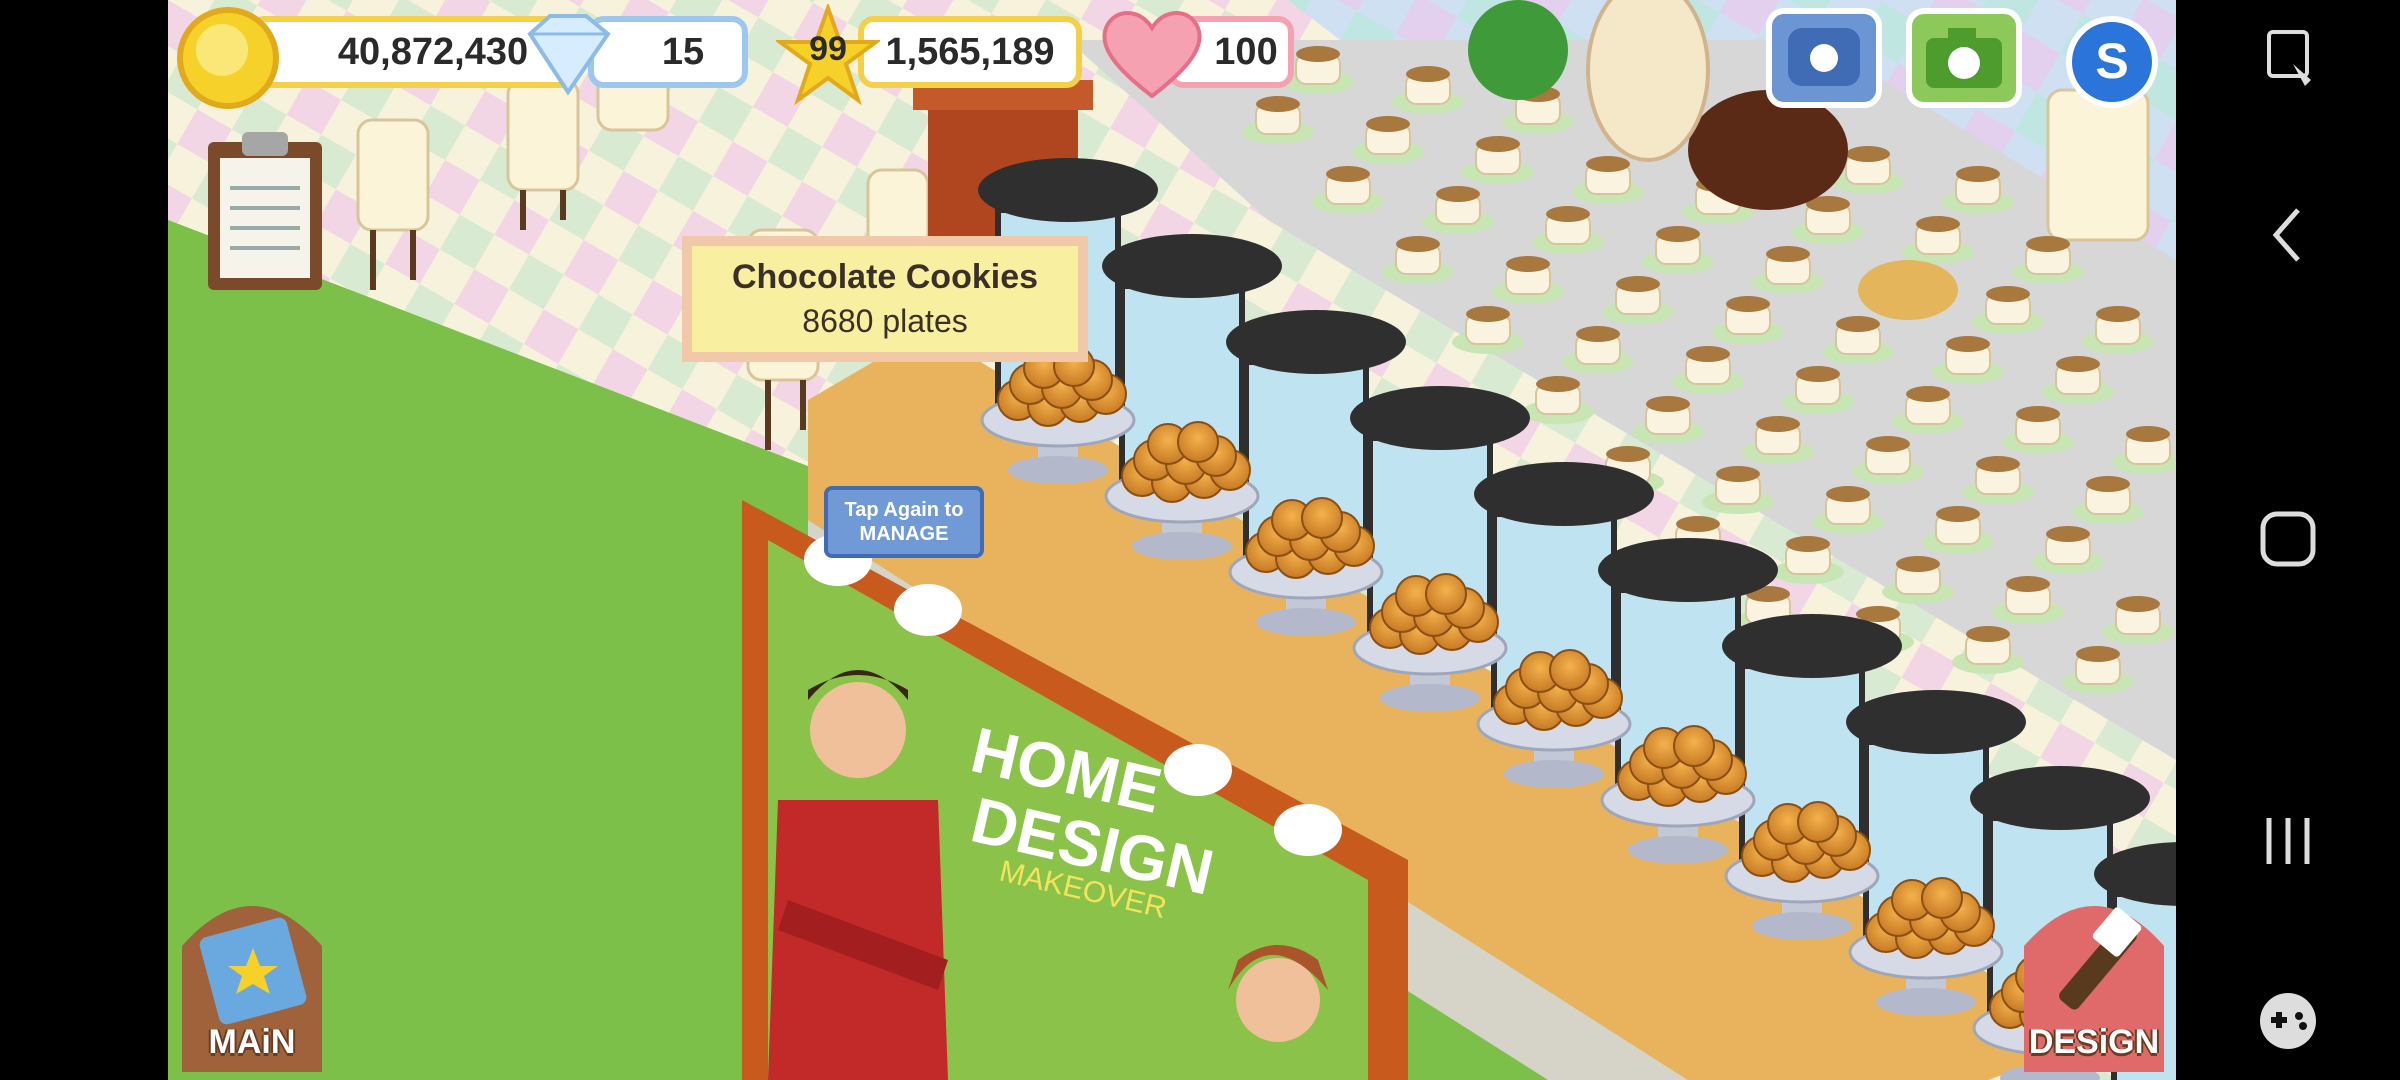 The image size is (2400, 1080). I want to click on item-tooltip: Chocolate Cookies 8680 plates, so click(885, 299).